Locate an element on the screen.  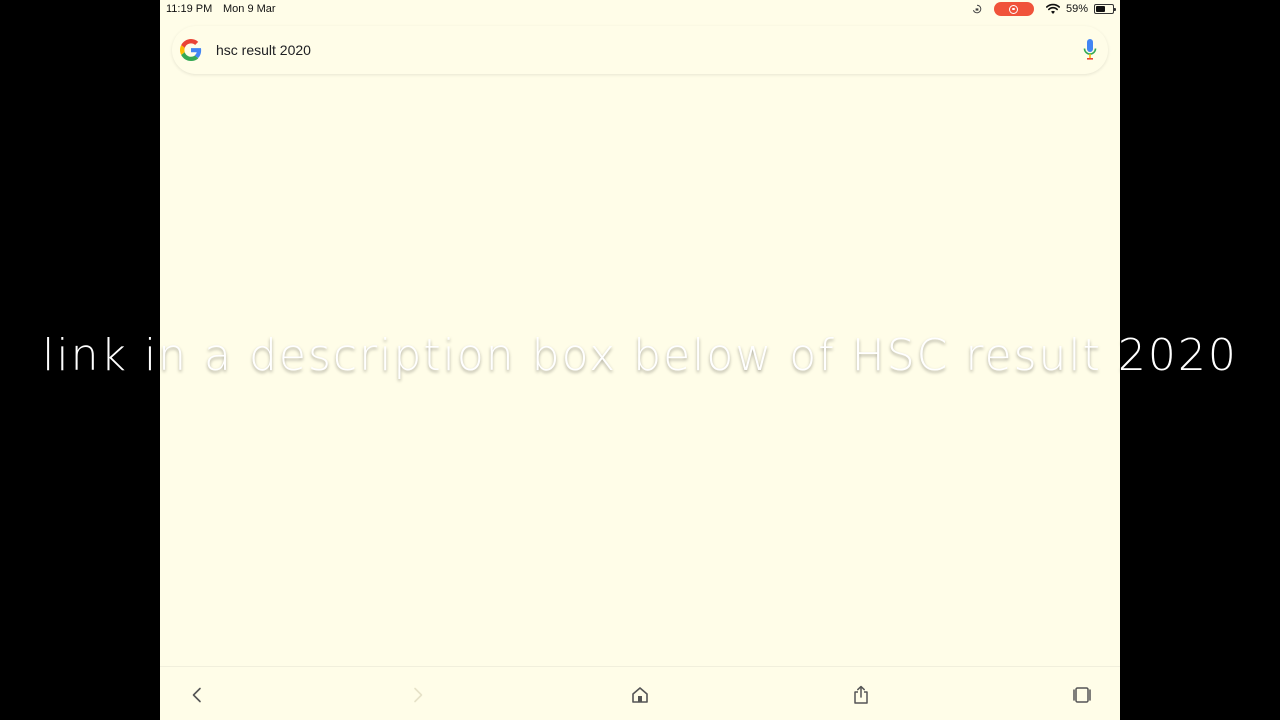
rotation-lock-icon is located at coordinates (977, 9).